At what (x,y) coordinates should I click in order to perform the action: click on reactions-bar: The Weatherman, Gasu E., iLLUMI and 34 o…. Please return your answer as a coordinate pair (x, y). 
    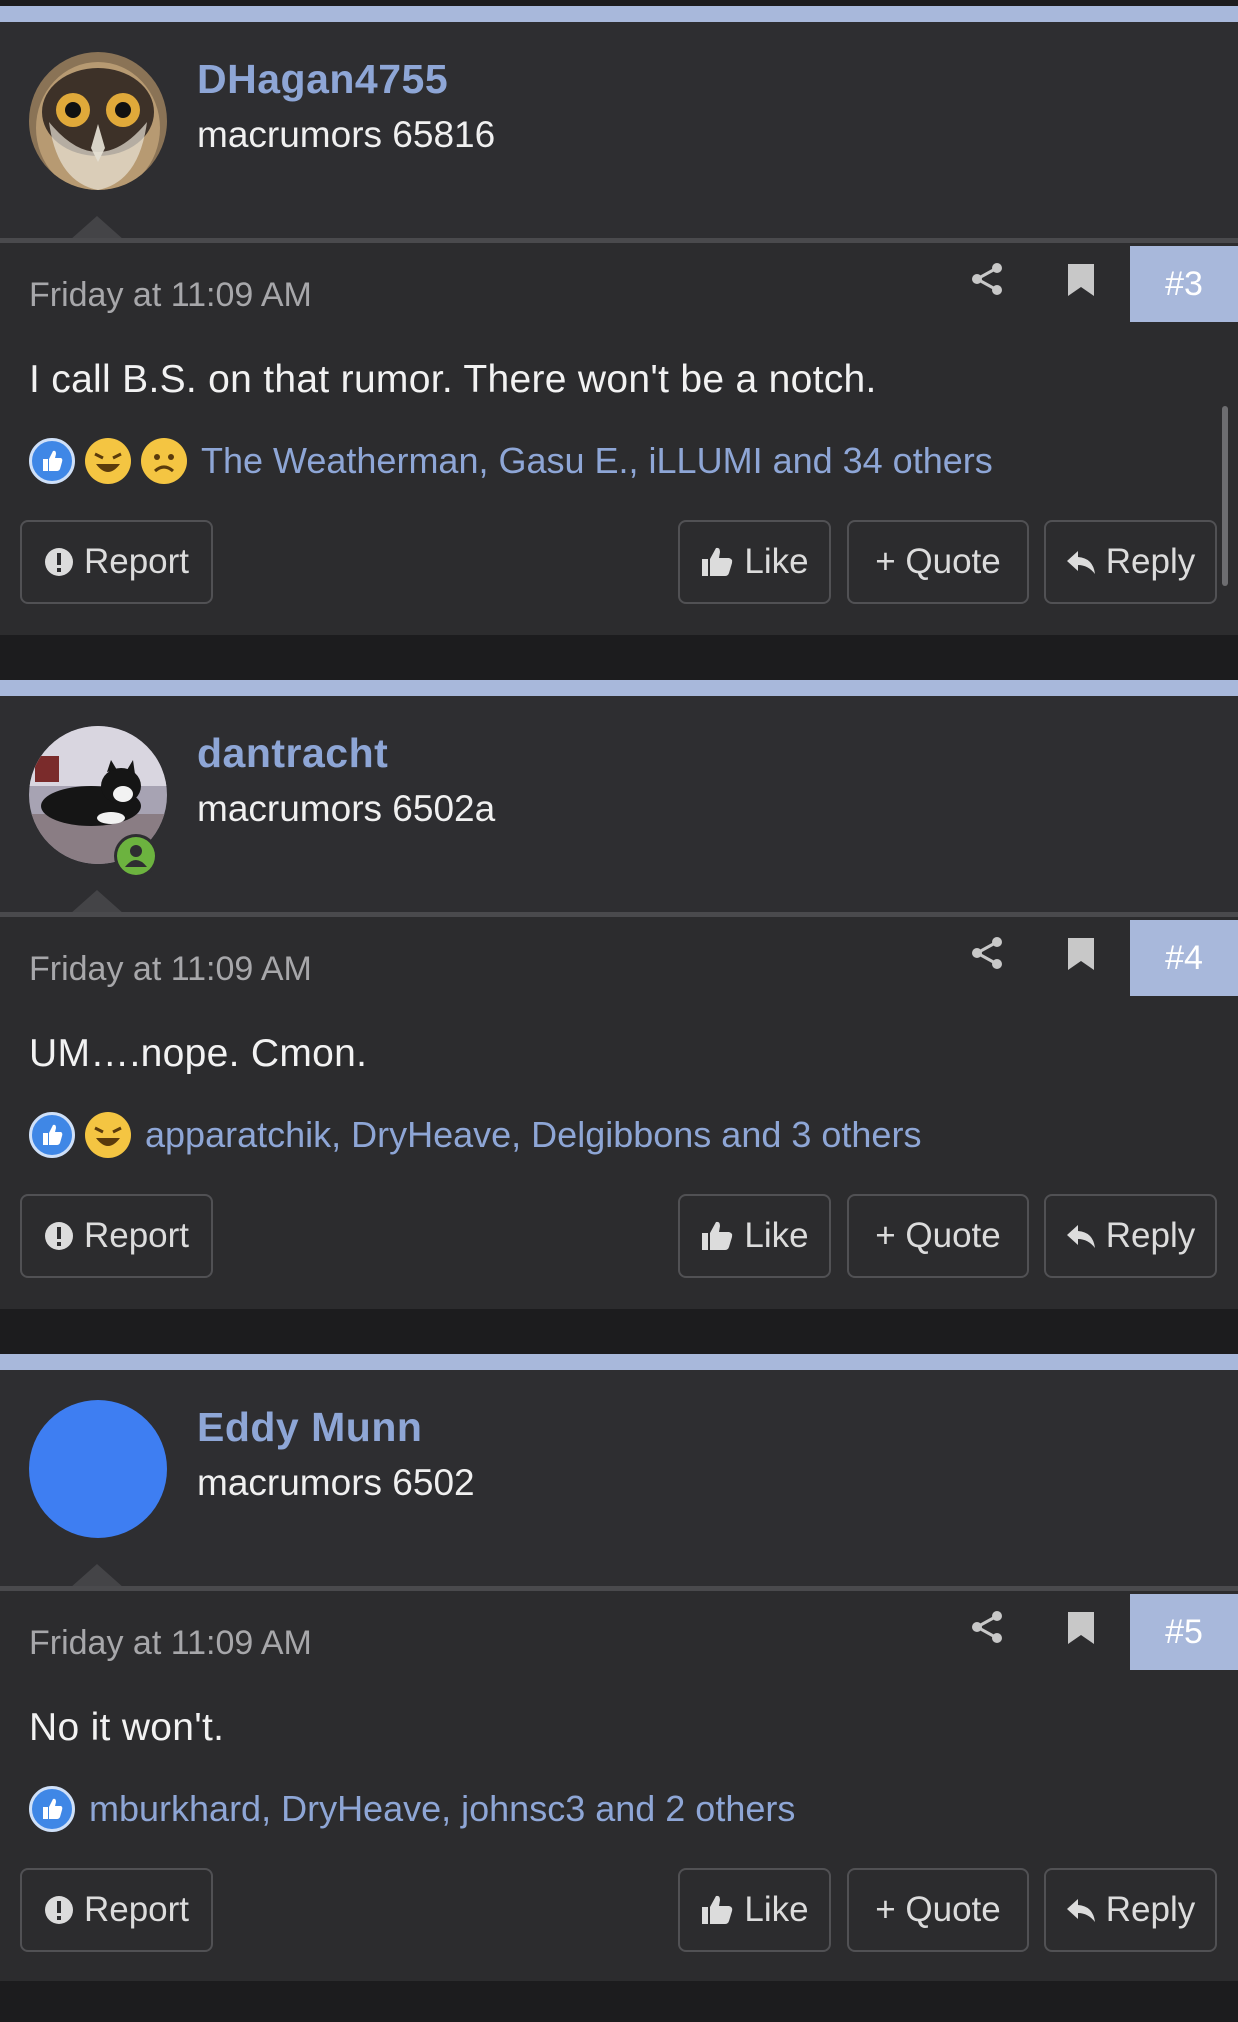
    Looking at the image, I should click on (511, 461).